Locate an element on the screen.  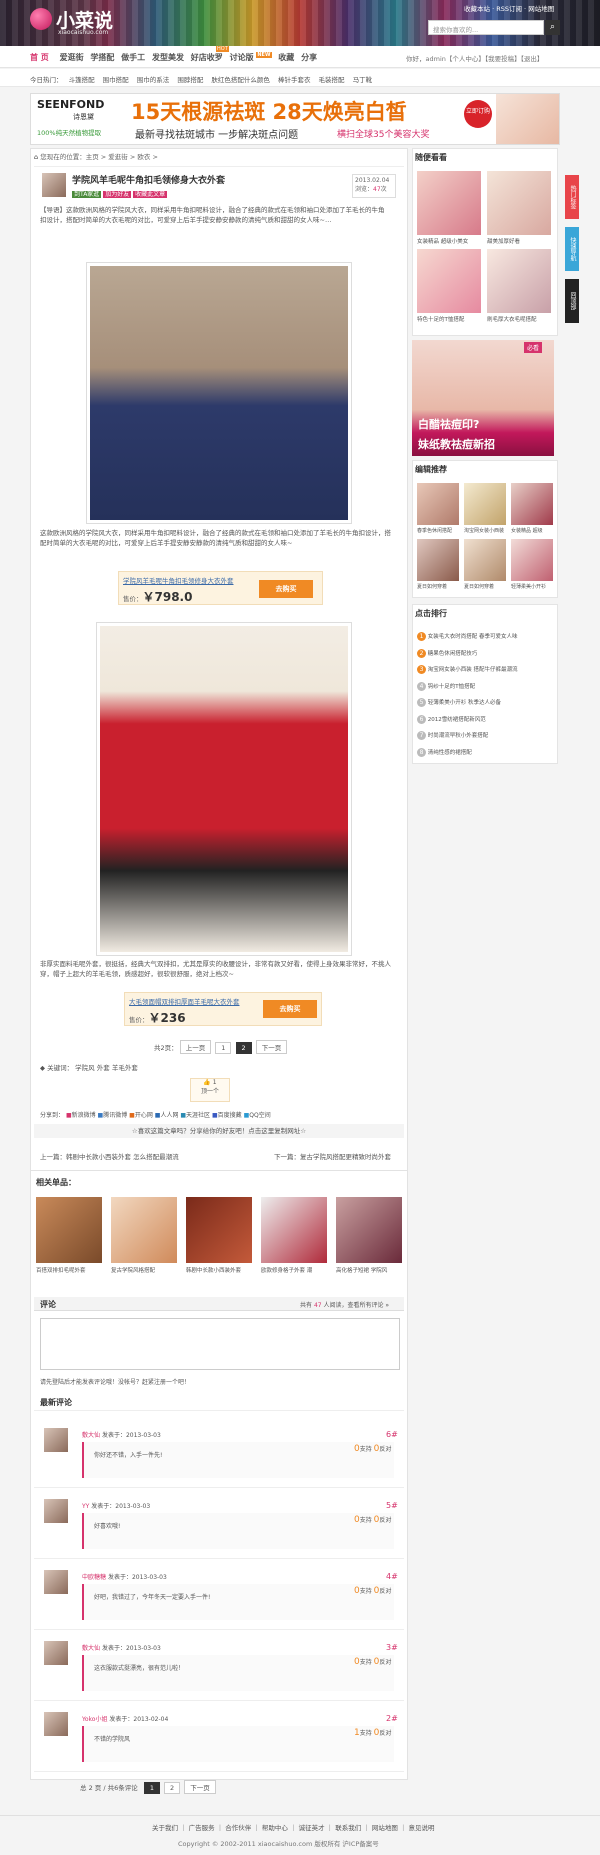
comment-user: Yoko小姐 is located at coordinates (94, 1719).